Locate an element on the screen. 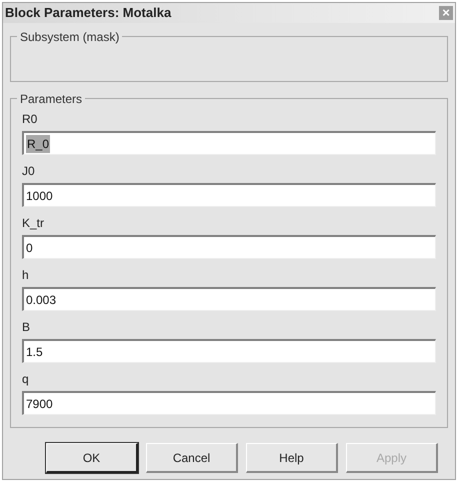 This screenshot has height=484, width=462. dialog-button: Help is located at coordinates (292, 458).